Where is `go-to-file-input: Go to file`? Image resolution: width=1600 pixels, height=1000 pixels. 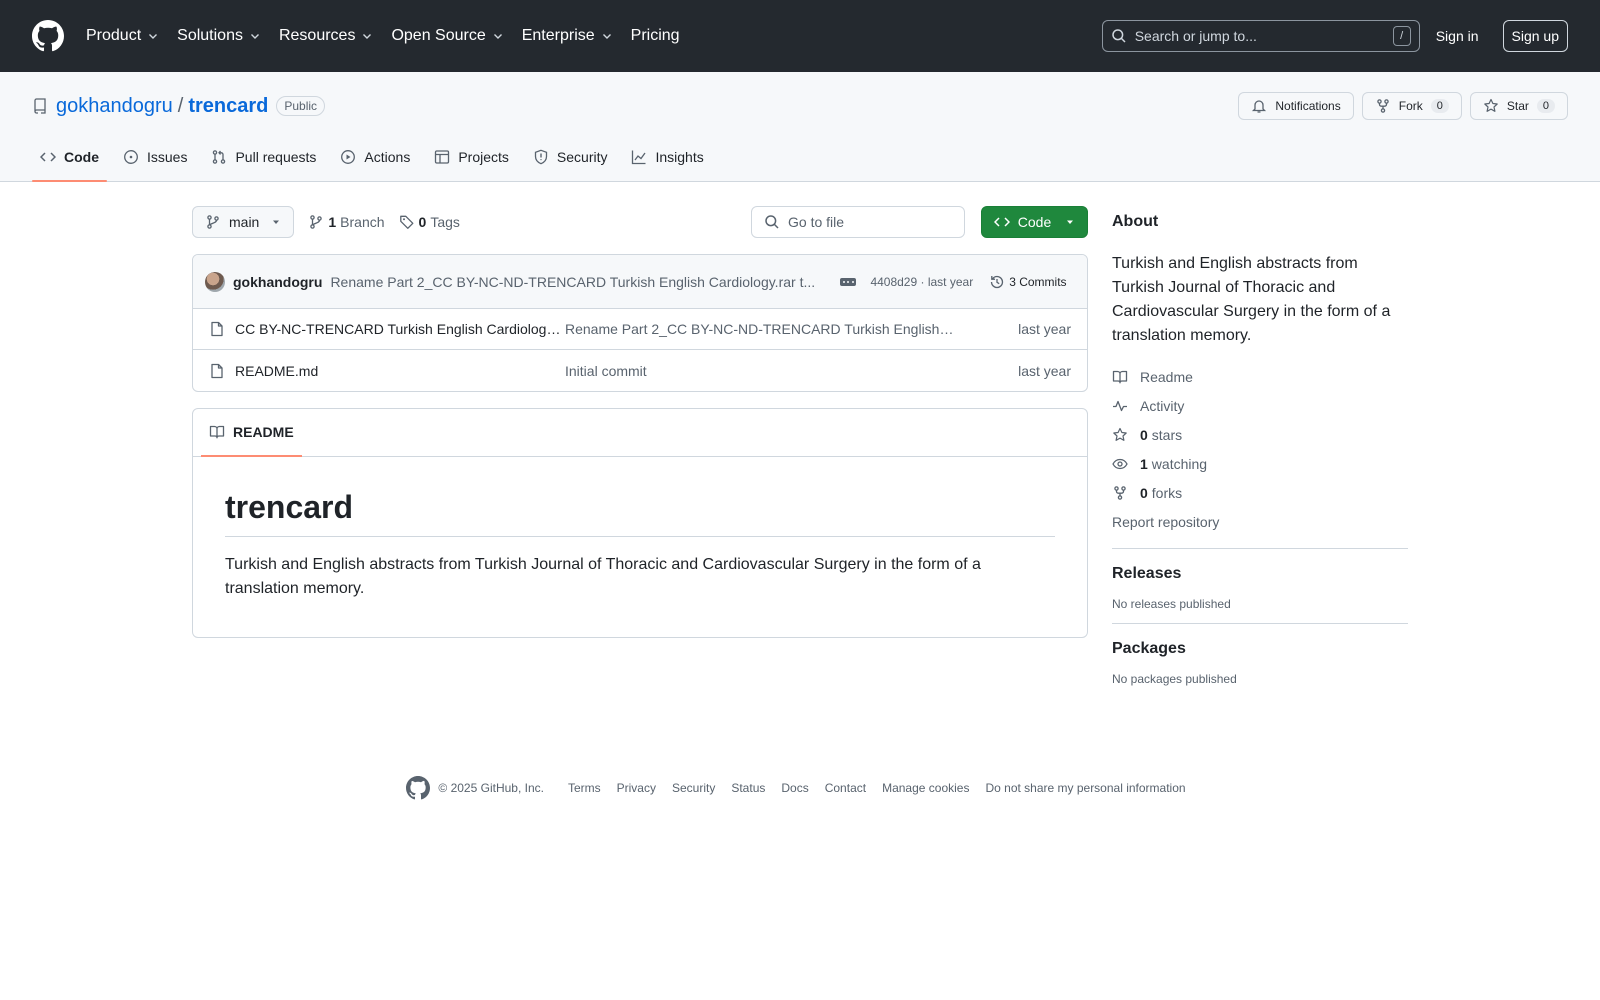 go-to-file-input: Go to file is located at coordinates (858, 222).